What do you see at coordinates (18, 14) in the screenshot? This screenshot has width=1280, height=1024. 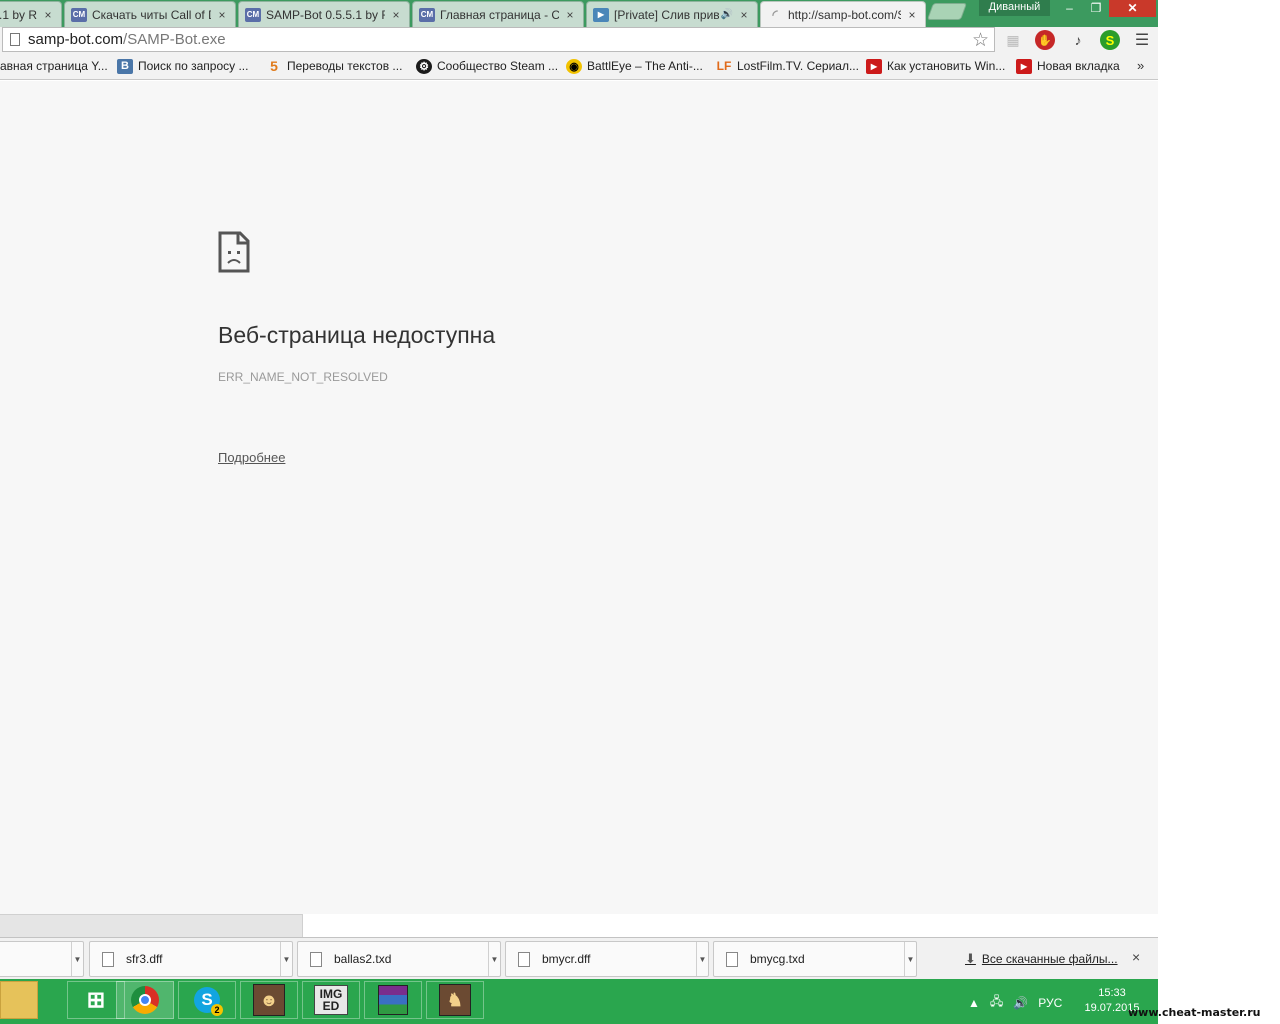 I see `tab-title: .1 by R` at bounding box center [18, 14].